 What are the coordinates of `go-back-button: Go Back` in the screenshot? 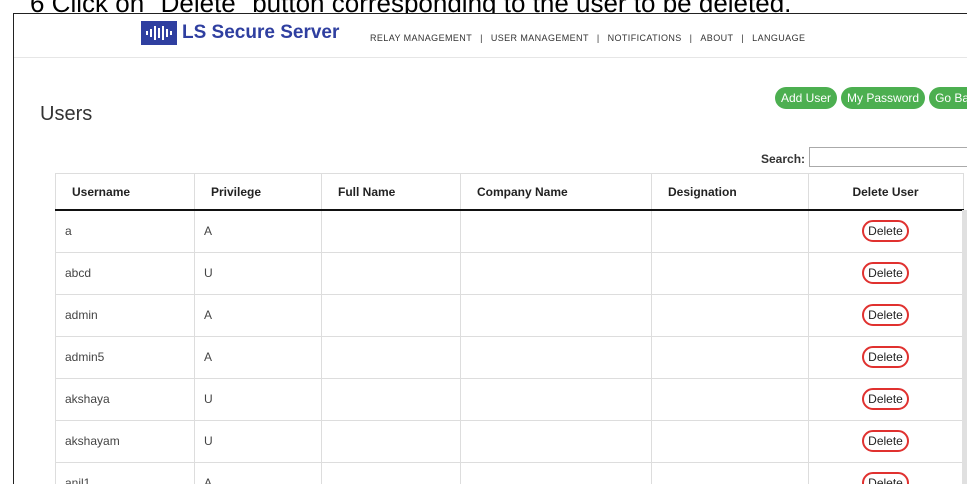 It's located at (948, 98).